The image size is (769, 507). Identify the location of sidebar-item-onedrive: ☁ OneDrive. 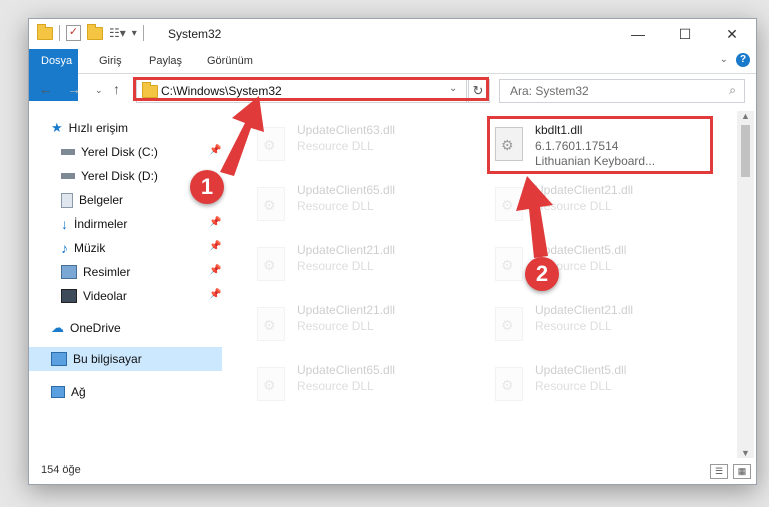
(86, 328).